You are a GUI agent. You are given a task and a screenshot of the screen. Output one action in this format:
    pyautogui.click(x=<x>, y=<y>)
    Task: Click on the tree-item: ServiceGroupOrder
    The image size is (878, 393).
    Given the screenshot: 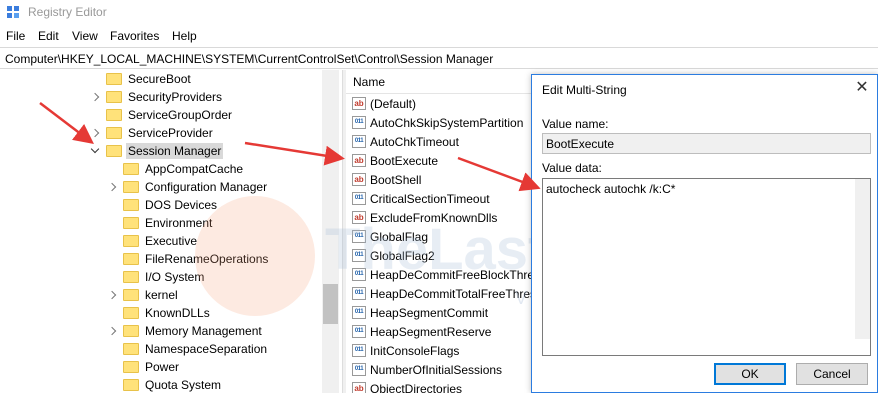 What is the action you would take?
    pyautogui.click(x=162, y=115)
    